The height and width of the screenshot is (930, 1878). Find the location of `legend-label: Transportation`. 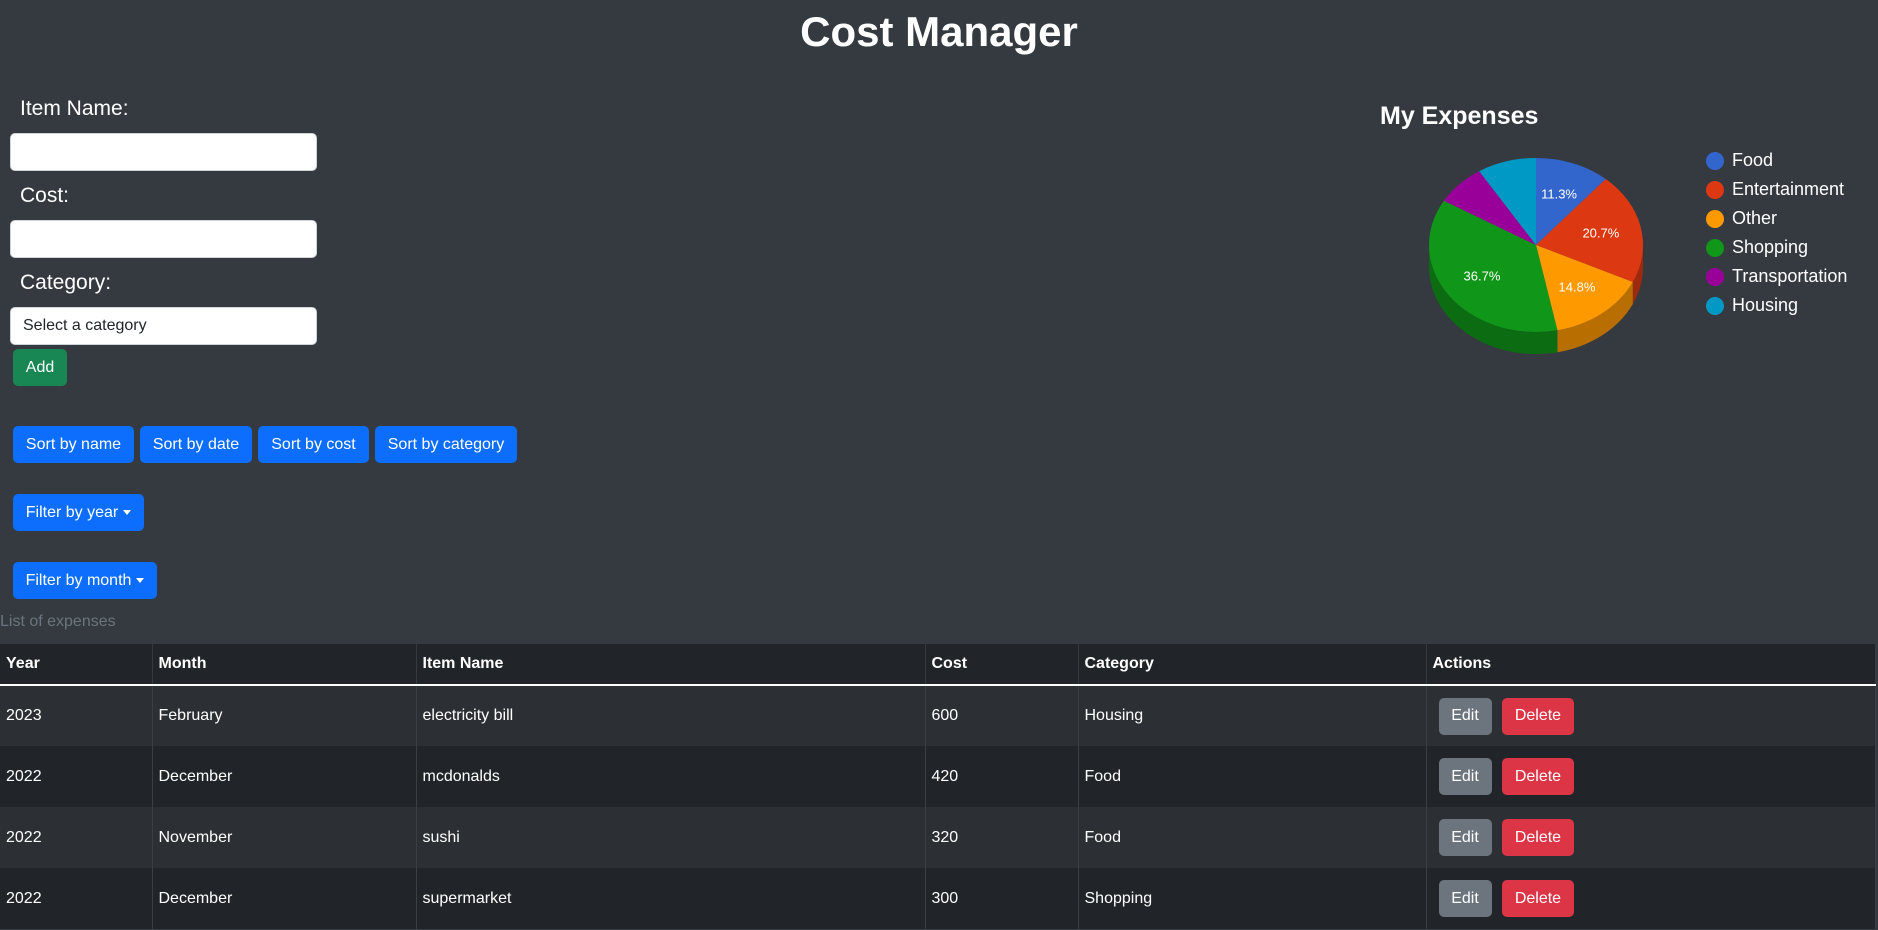

legend-label: Transportation is located at coordinates (1790, 276).